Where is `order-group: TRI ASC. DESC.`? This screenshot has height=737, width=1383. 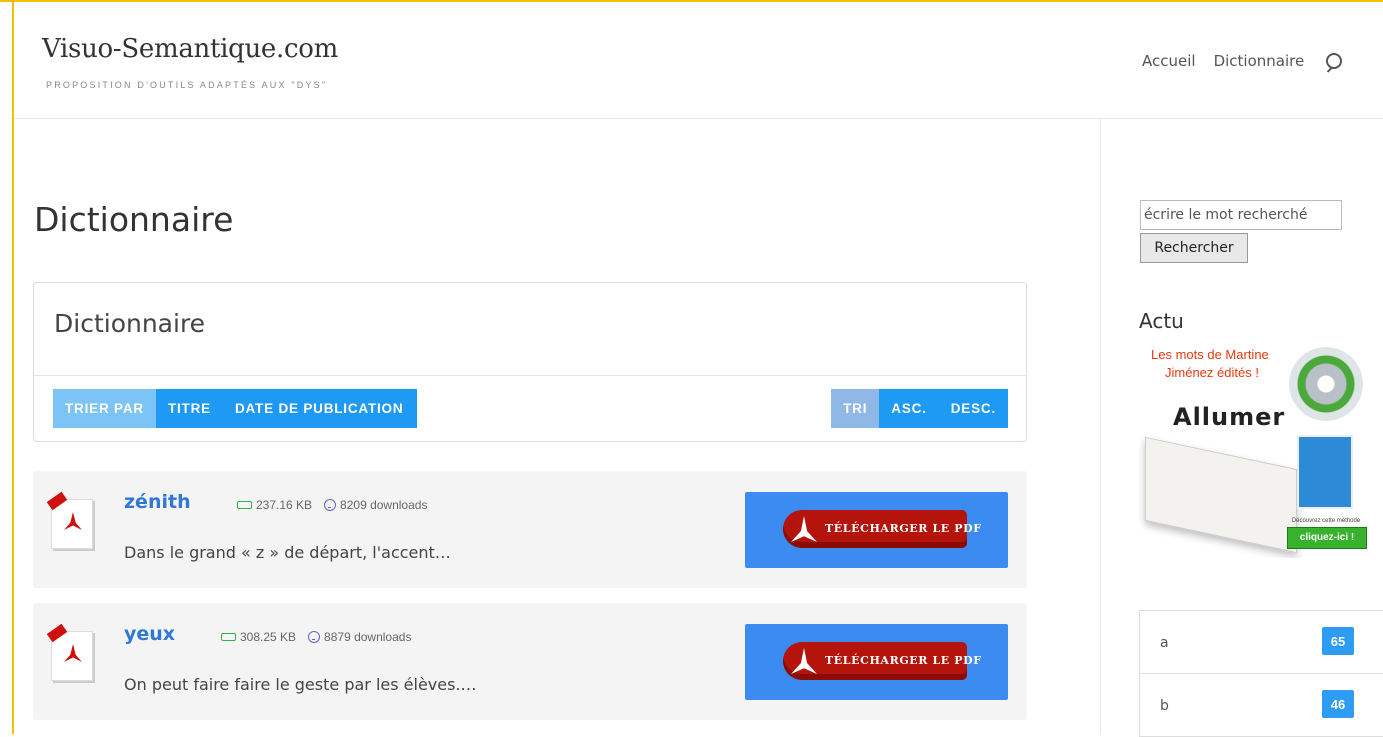
order-group: TRI ASC. DESC. is located at coordinates (919, 408).